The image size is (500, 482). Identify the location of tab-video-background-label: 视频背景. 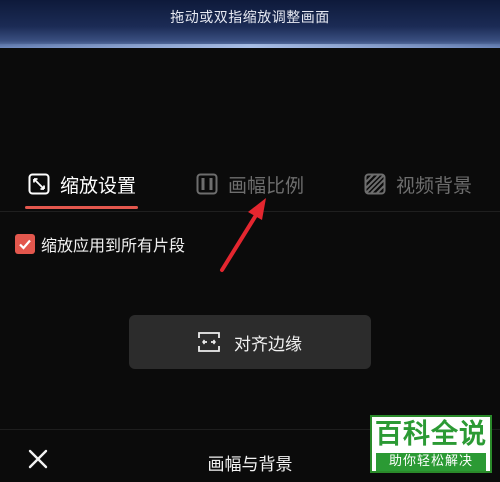
(434, 185).